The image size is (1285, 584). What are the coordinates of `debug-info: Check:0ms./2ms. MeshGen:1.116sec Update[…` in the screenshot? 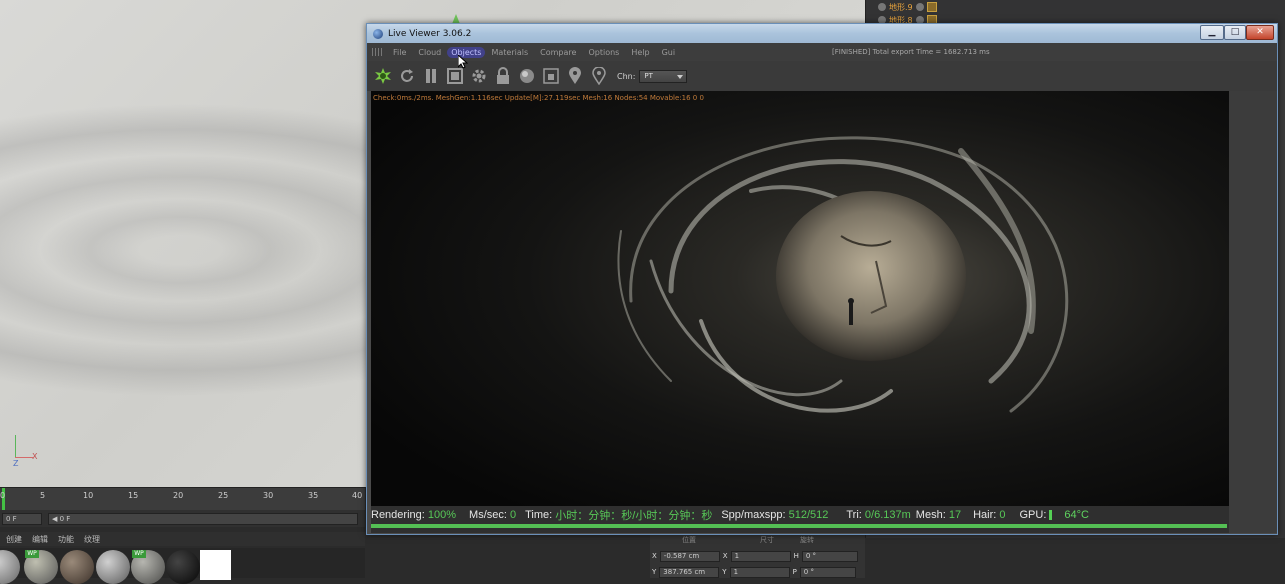 It's located at (538, 98).